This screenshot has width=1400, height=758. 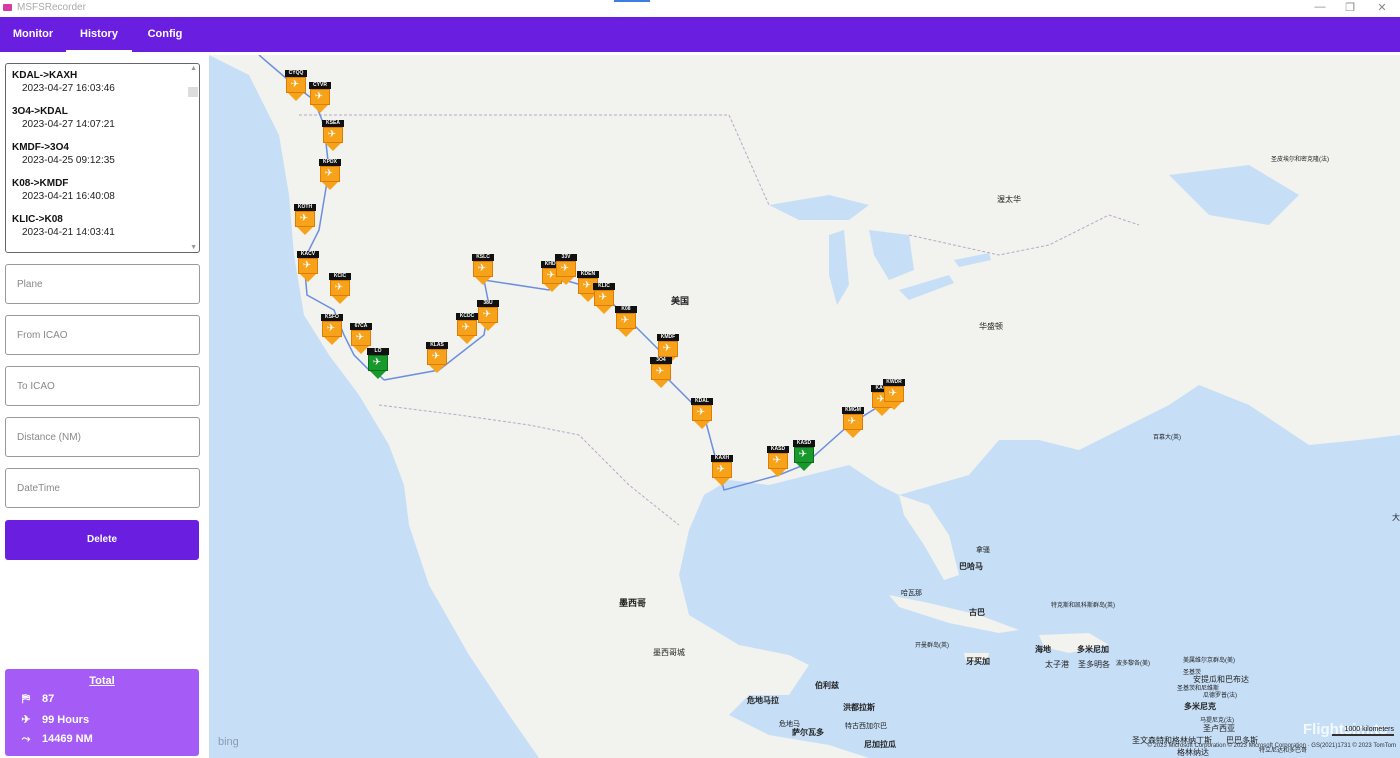 I want to click on airport-marker: KCIC ✈, so click(x=340, y=288).